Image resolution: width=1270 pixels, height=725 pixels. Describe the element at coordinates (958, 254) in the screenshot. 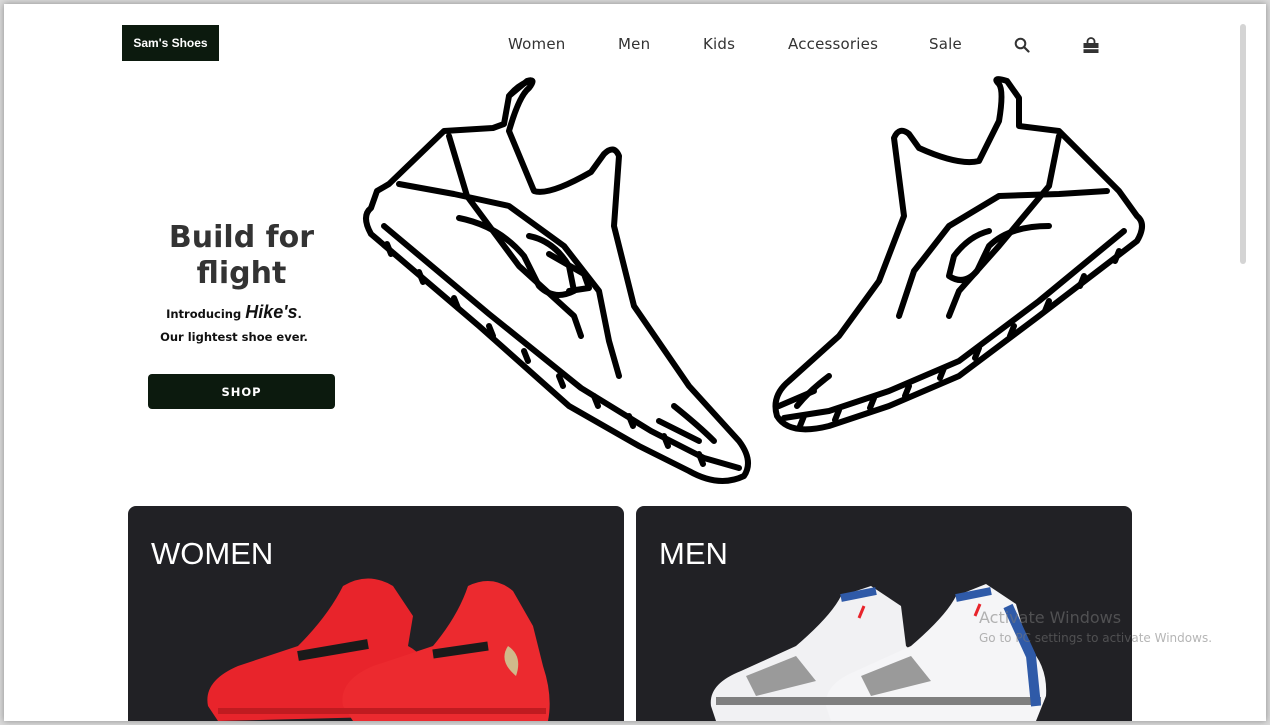

I see `right-shoe-outline` at that location.